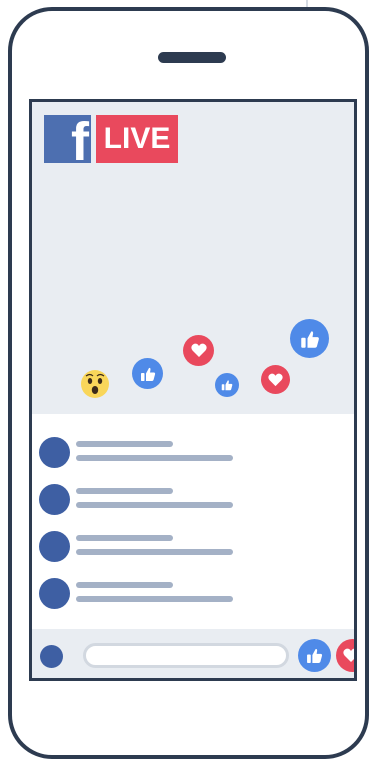 Image resolution: width=377 pixels, height=766 pixels. I want to click on like-reaction-icon, so click(147, 373).